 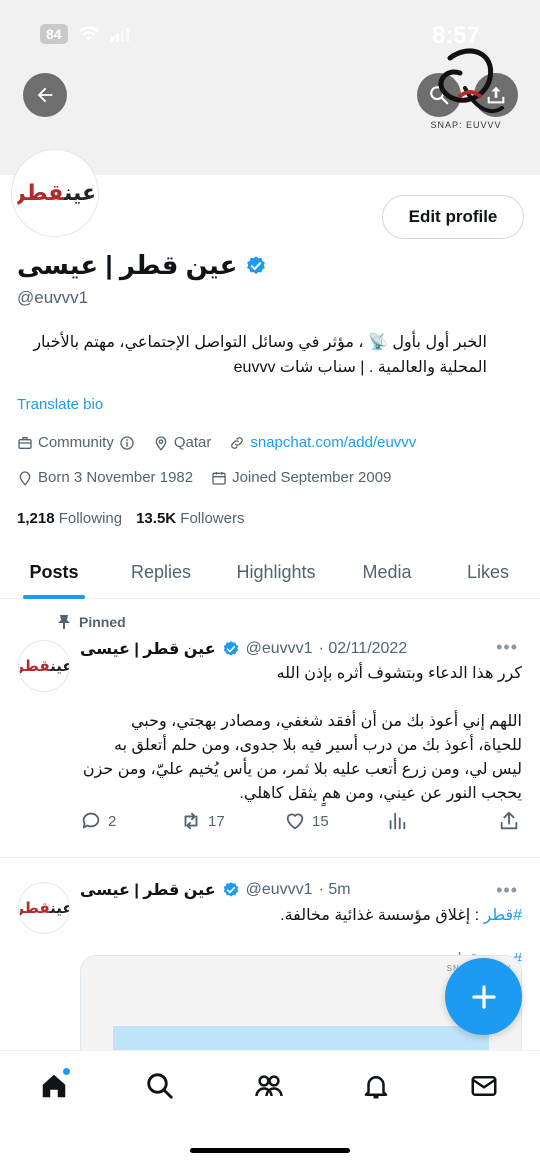 What do you see at coordinates (161, 443) in the screenshot?
I see `location-pin-icon` at bounding box center [161, 443].